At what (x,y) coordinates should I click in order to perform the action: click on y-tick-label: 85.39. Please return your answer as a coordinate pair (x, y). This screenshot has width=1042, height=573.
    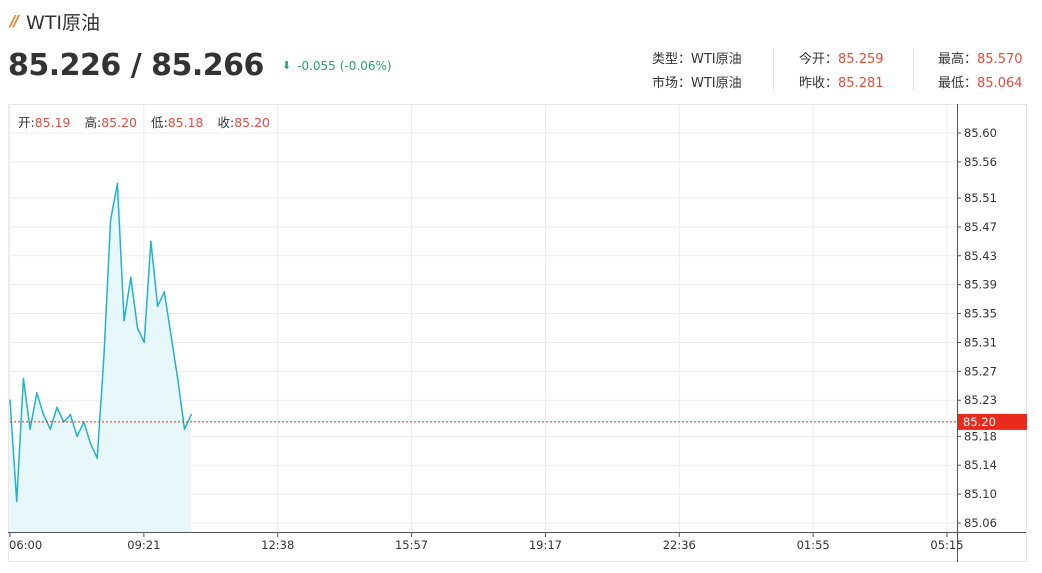
    Looking at the image, I should click on (980, 285).